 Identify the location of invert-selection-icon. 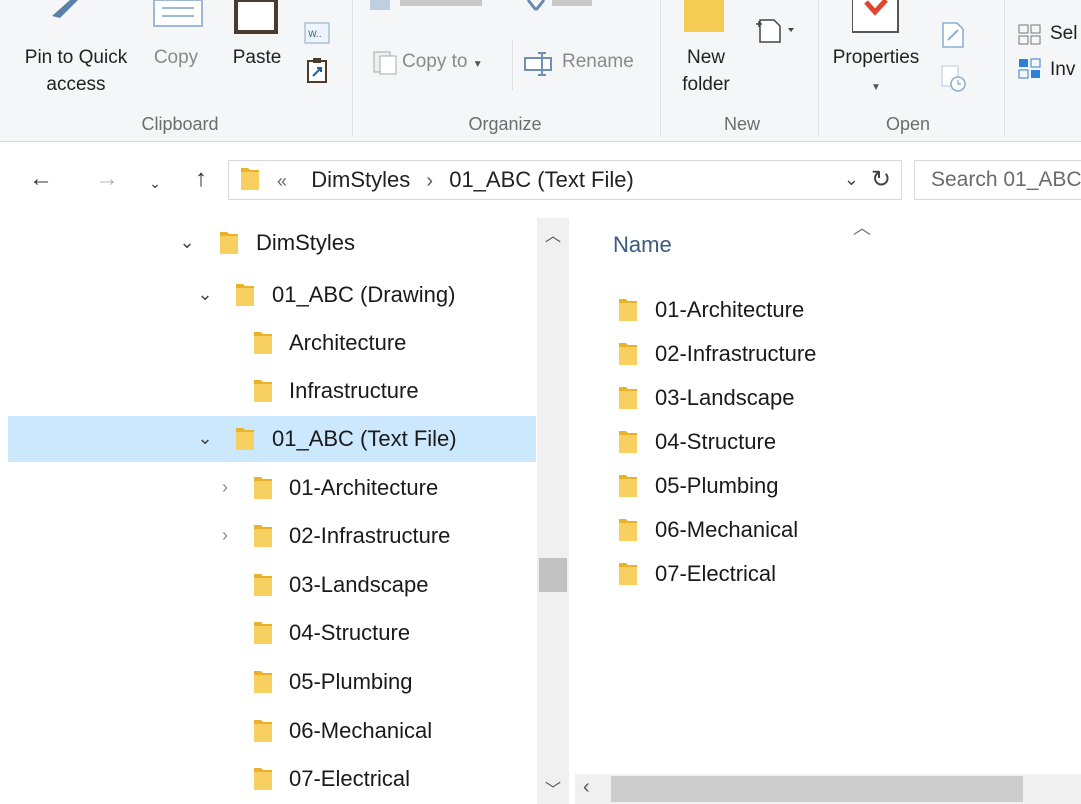
(1030, 71).